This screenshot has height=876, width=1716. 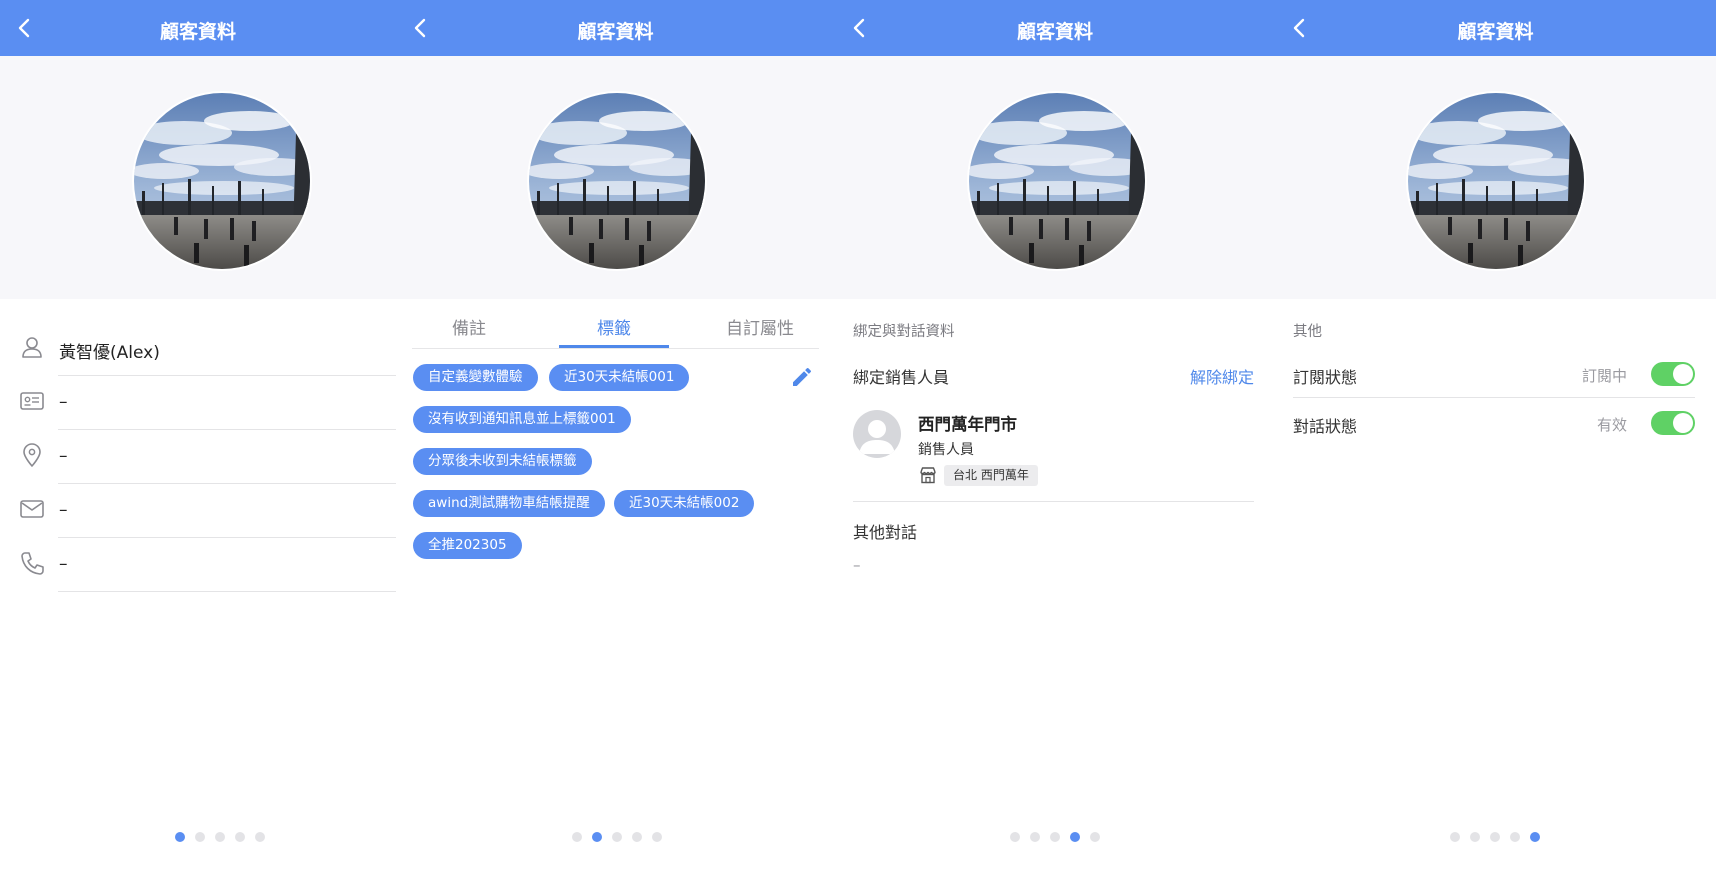 I want to click on subscribe-status-label: 訂閱狀態, so click(x=1325, y=377).